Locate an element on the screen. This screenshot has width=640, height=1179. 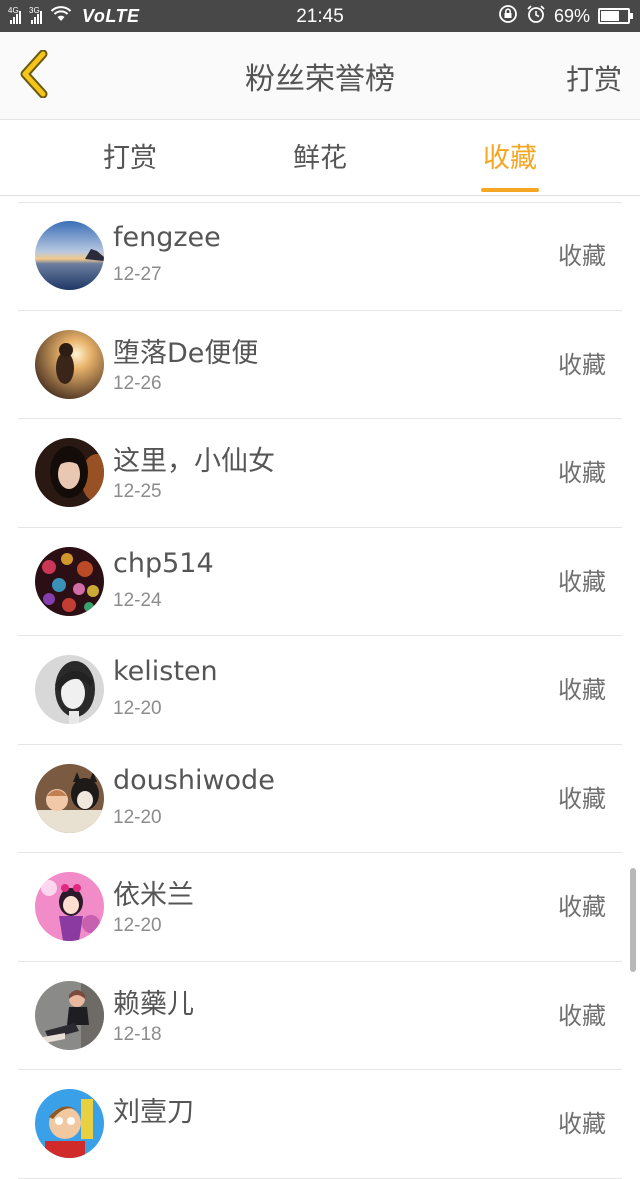
list-item: kelisten 12-20 收藏 is located at coordinates (320, 690).